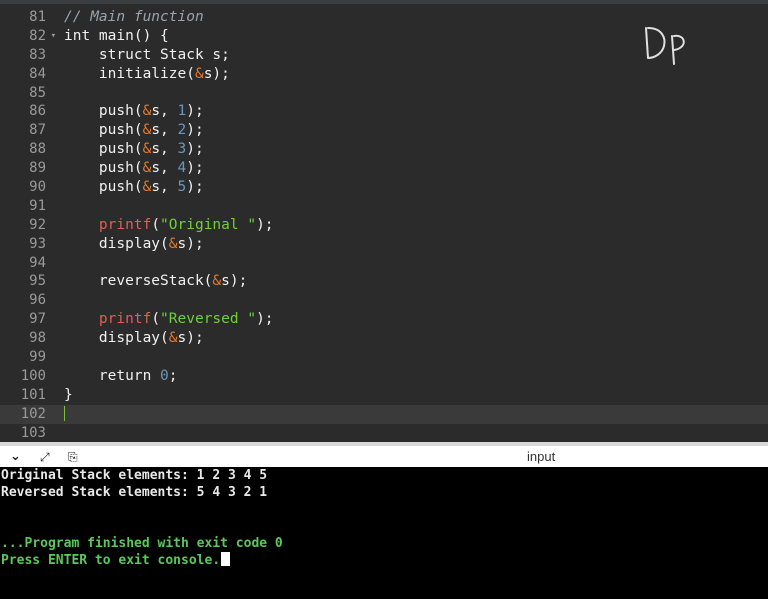 The image size is (768, 599). I want to click on code-token: 3, so click(182, 149).